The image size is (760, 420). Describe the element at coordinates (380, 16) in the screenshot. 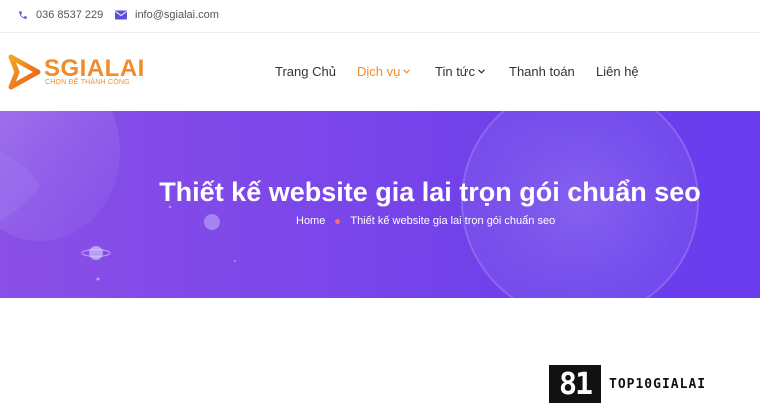

I see `top-bar: 036 8537 229 info@sgialai.com` at that location.